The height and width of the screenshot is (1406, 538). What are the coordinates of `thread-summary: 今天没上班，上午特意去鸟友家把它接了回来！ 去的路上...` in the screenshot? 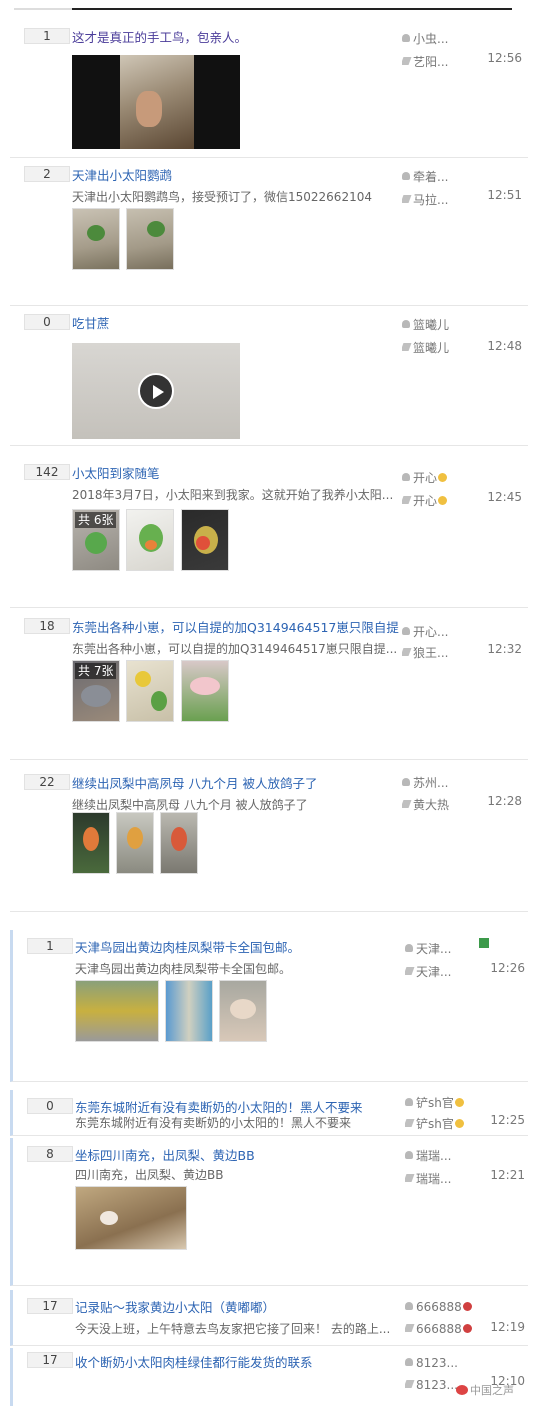 It's located at (233, 1329).